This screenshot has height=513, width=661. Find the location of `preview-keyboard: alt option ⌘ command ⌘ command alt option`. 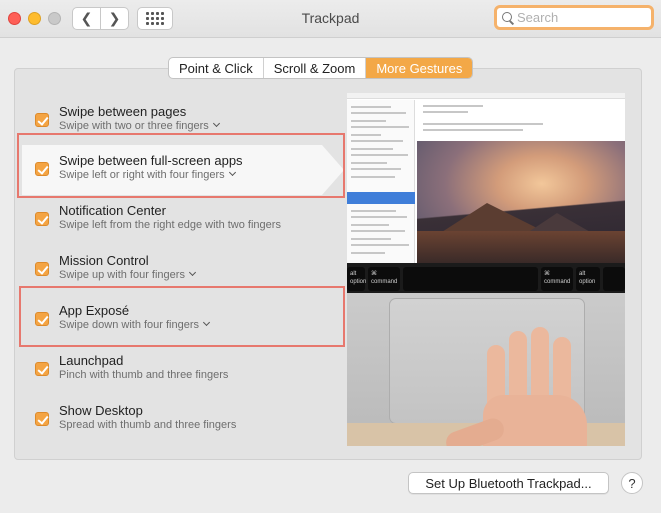

preview-keyboard: alt option ⌘ command ⌘ command alt option is located at coordinates (486, 278).